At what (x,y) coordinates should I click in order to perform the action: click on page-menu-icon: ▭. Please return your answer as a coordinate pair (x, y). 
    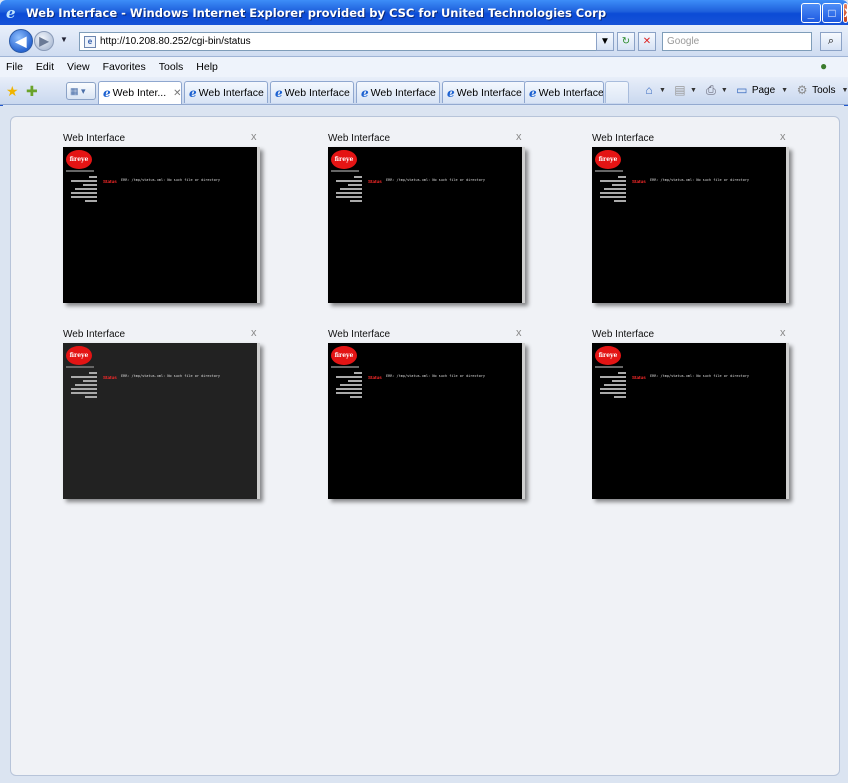
    Looking at the image, I should click on (742, 90).